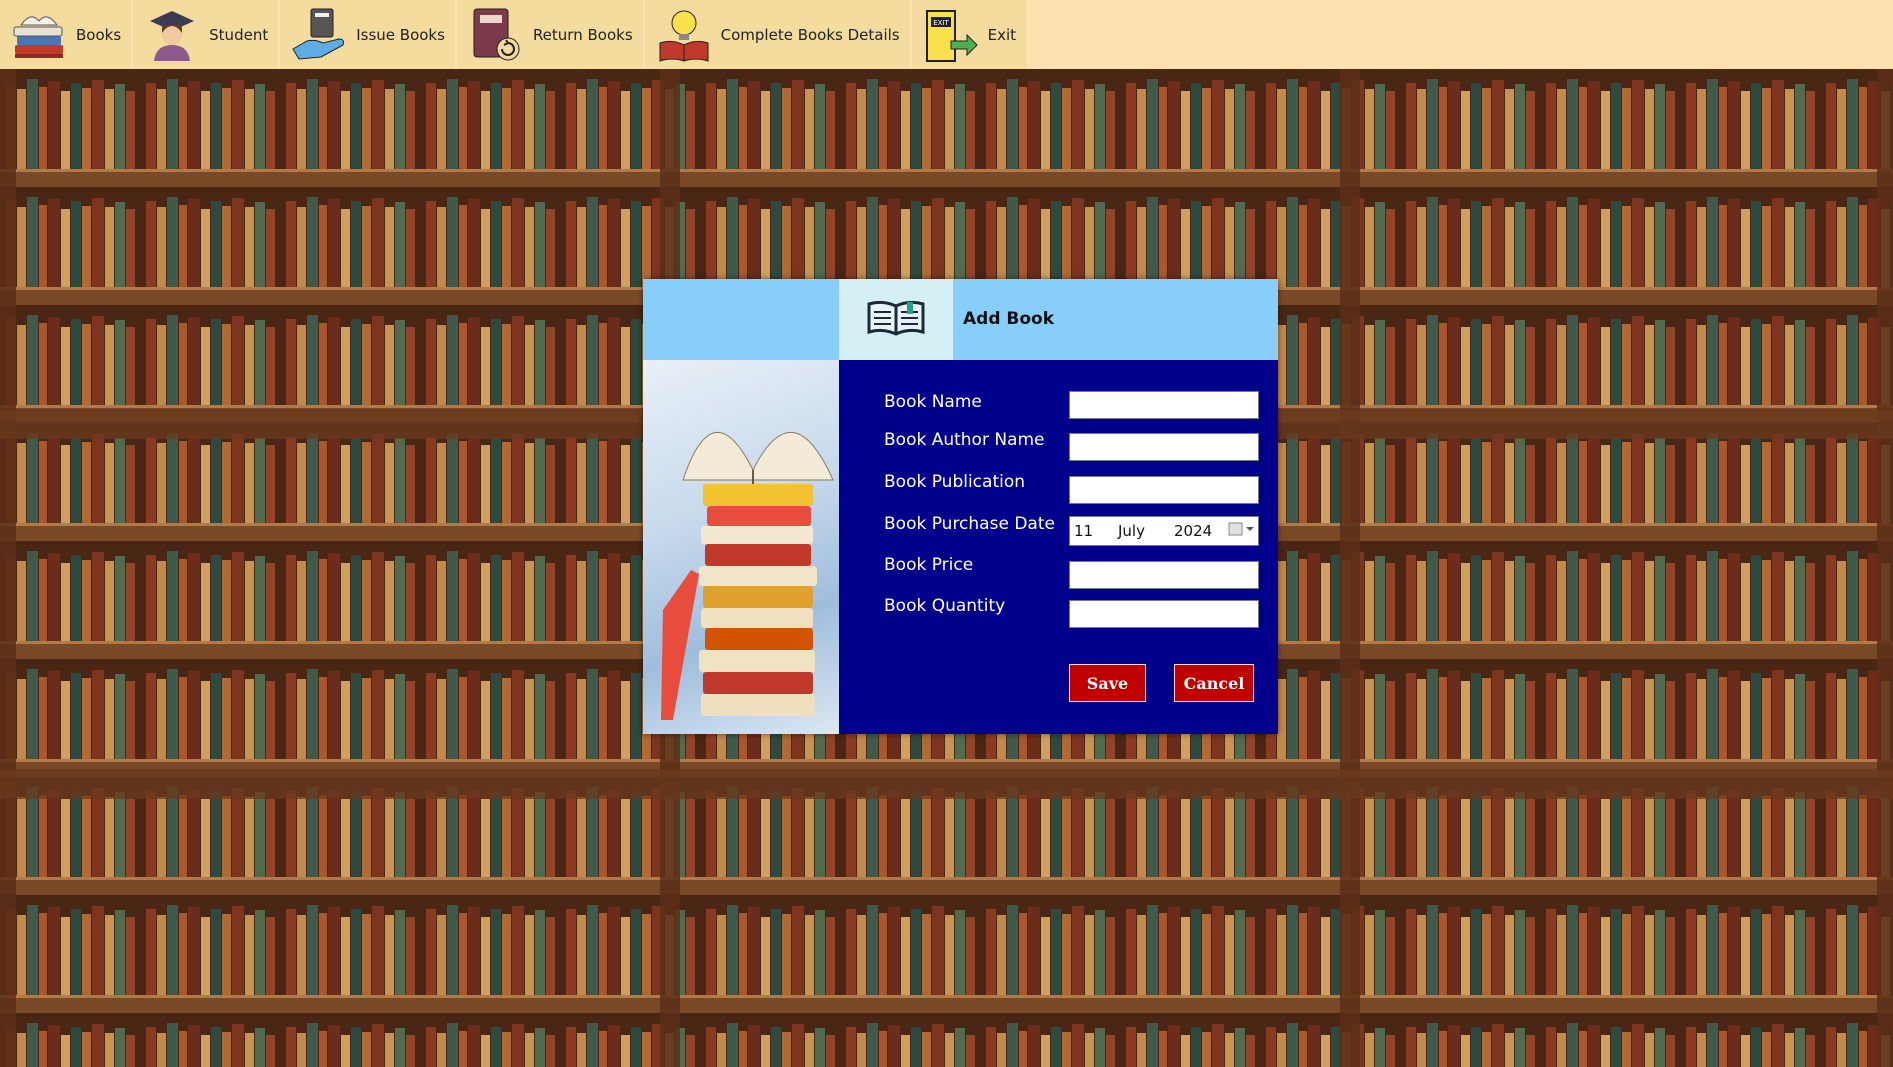 This screenshot has width=1893, height=1067. I want to click on menu-return-books-label: Return Books, so click(582, 34).